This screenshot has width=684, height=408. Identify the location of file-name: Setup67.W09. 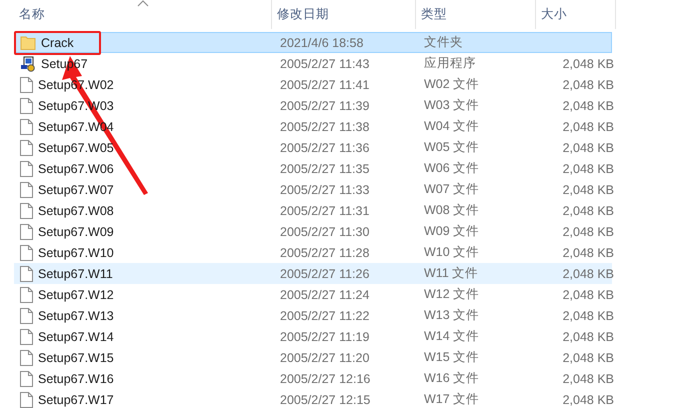
(76, 231).